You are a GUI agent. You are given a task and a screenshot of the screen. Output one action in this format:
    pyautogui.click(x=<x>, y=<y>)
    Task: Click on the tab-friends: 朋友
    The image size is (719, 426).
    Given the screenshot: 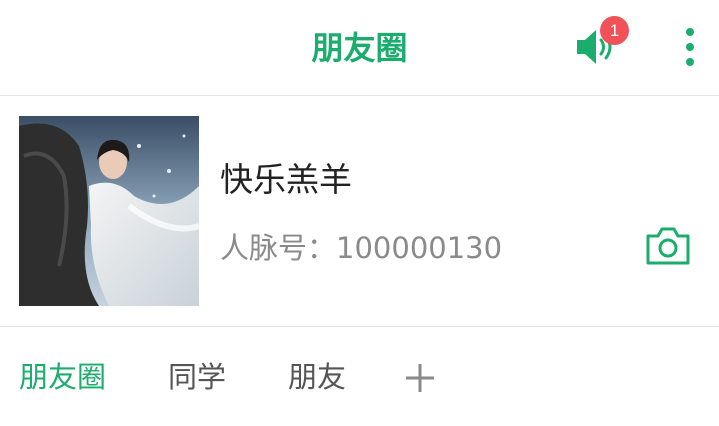 What is the action you would take?
    pyautogui.click(x=317, y=377)
    